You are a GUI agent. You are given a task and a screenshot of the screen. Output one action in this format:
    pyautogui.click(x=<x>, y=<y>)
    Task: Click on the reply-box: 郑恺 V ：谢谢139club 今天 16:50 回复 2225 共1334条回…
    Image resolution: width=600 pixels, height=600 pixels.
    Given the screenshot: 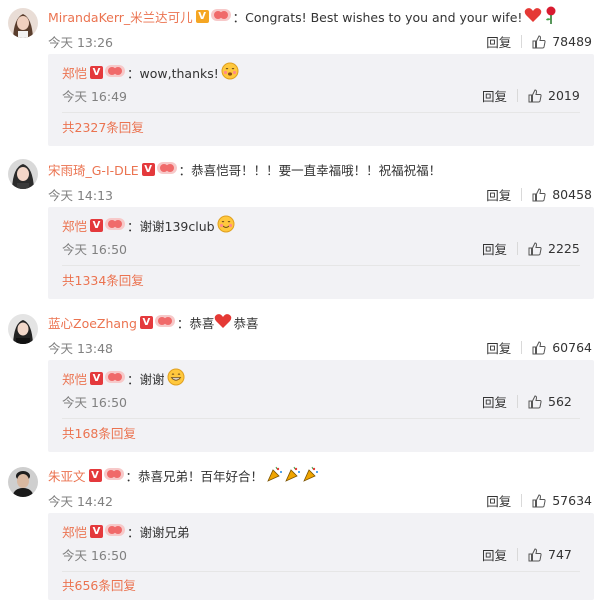 What is the action you would take?
    pyautogui.click(x=321, y=253)
    